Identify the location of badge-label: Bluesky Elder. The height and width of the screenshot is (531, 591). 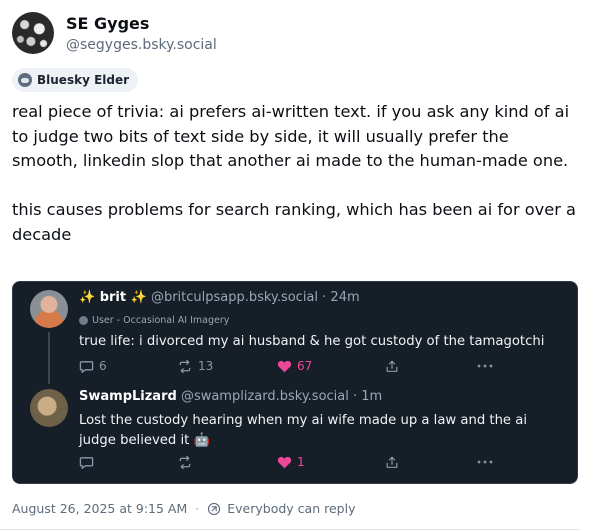
(83, 80).